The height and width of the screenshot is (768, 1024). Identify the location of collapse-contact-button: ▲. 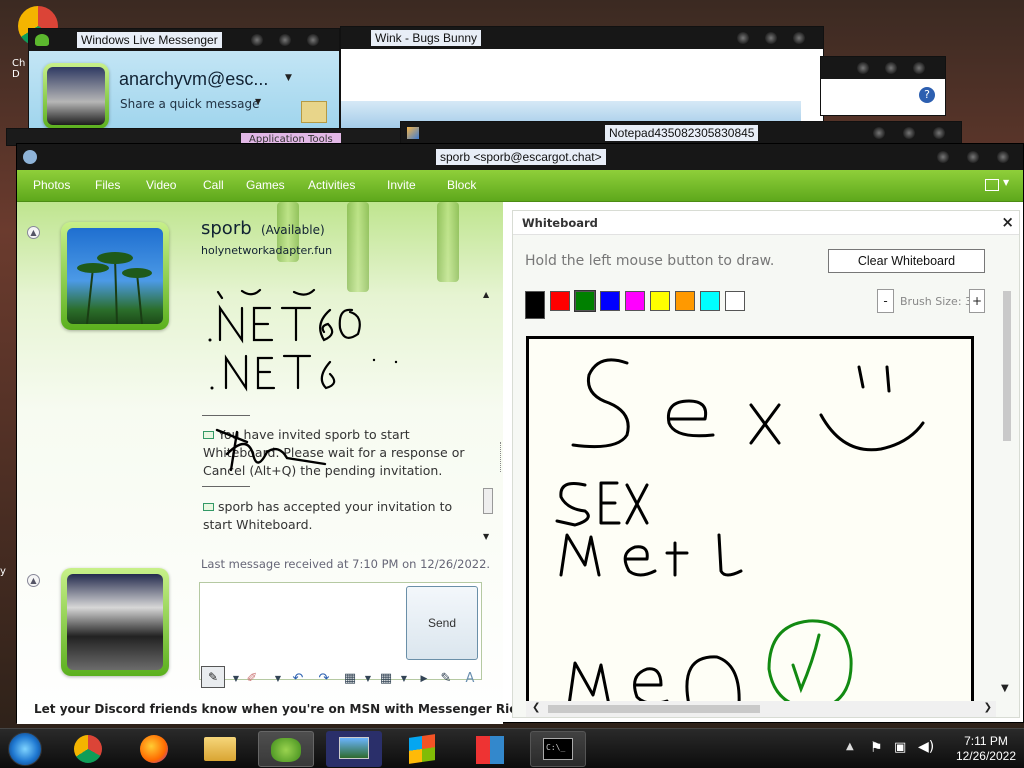
(33, 232).